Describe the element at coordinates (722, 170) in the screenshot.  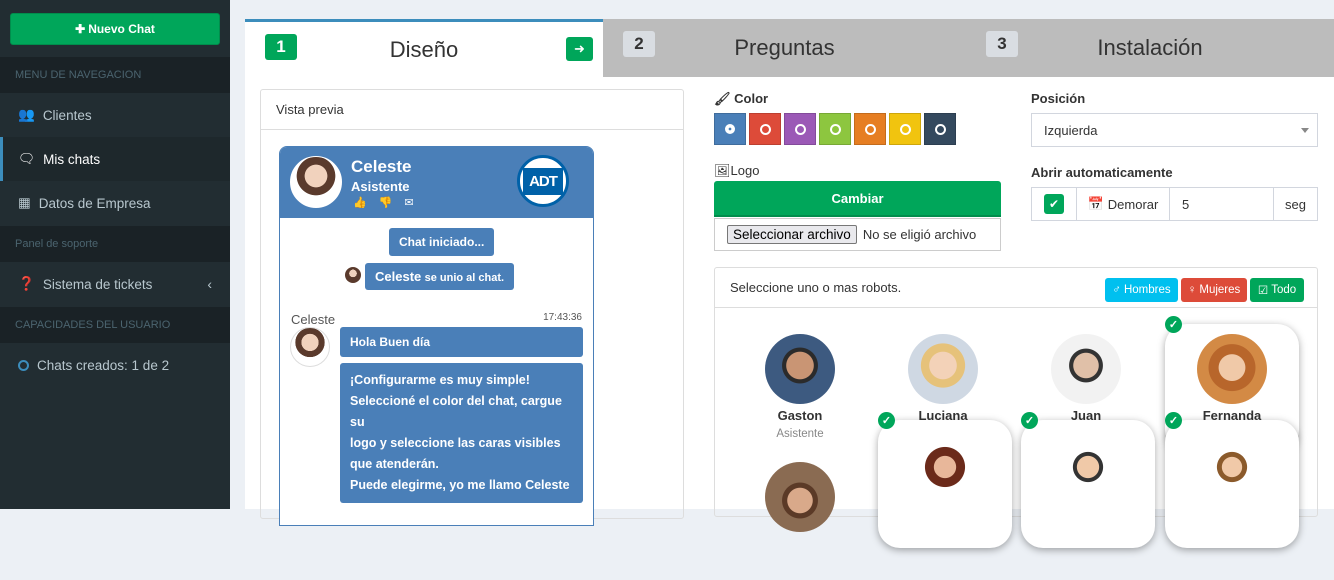
I see `image-icon: 🖼` at that location.